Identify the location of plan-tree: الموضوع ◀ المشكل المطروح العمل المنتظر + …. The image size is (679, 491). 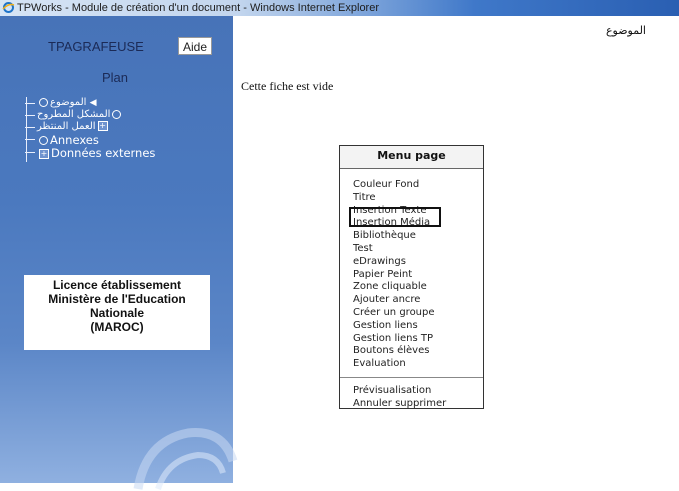
(127, 128).